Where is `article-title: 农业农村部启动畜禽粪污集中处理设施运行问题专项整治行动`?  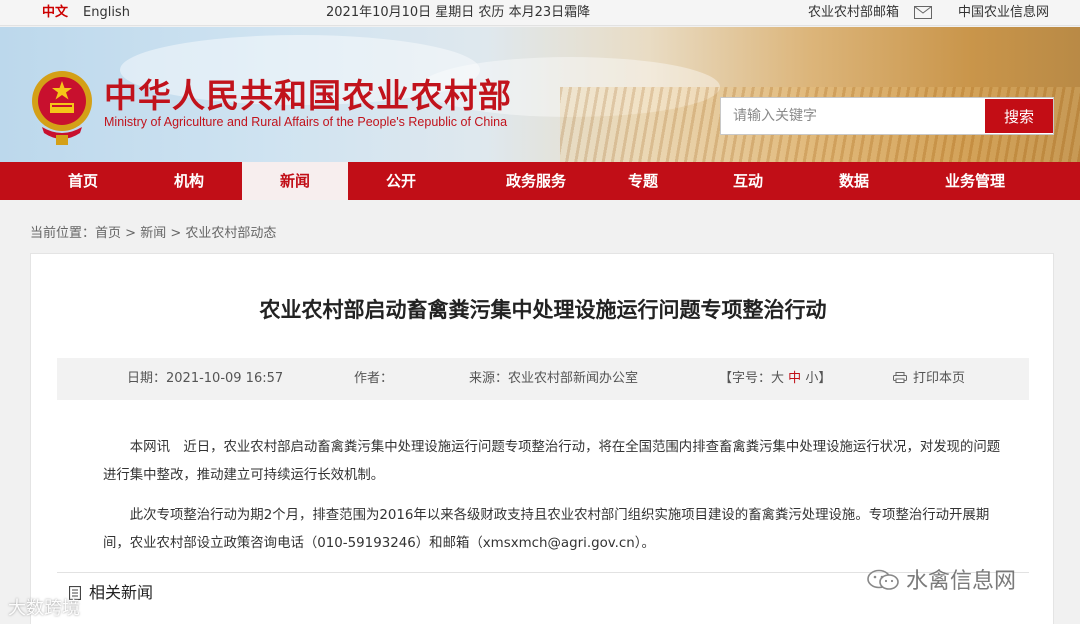
article-title: 农业农村部启动畜禽粪污集中处理设施运行问题专项整治行动 is located at coordinates (543, 310).